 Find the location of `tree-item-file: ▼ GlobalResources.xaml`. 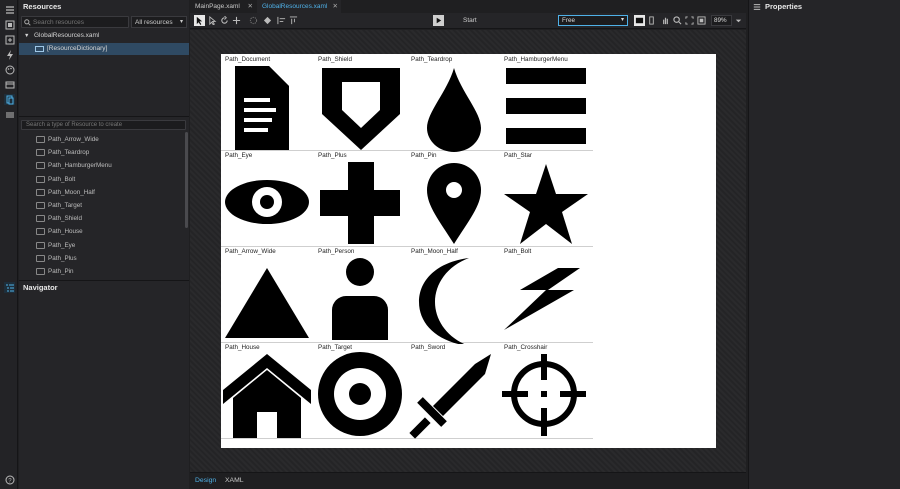

tree-item-file: ▼ GlobalResources.xaml is located at coordinates (104, 36).